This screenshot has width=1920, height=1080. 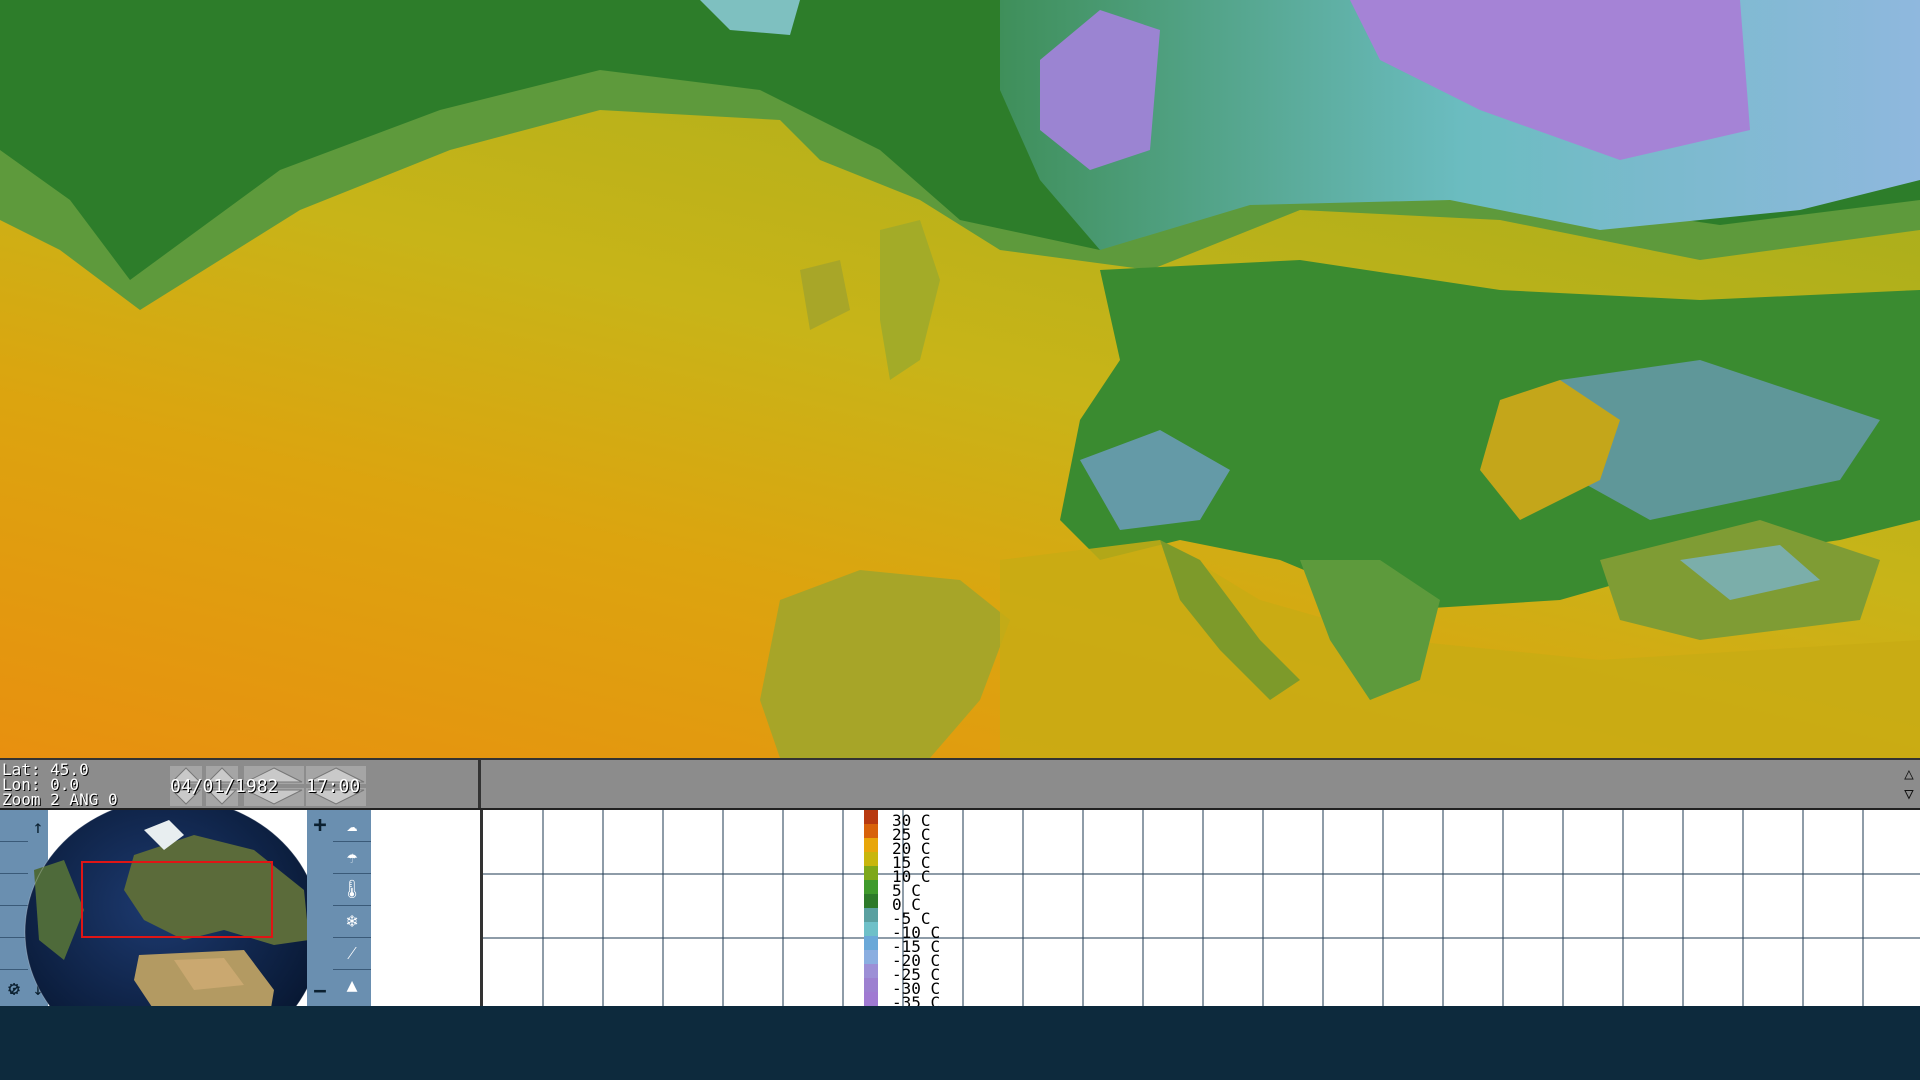 I want to click on bottom-bar, so click(x=960, y=1043).